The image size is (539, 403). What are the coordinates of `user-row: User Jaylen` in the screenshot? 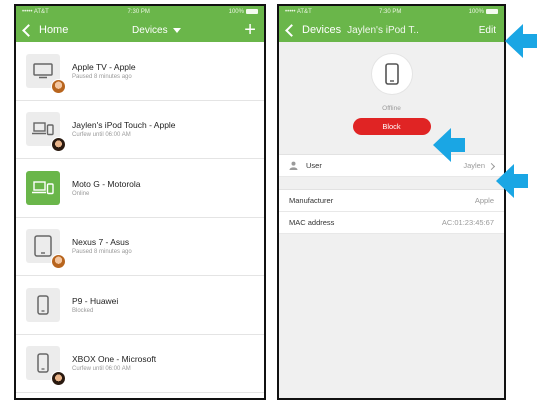 It's located at (391, 166).